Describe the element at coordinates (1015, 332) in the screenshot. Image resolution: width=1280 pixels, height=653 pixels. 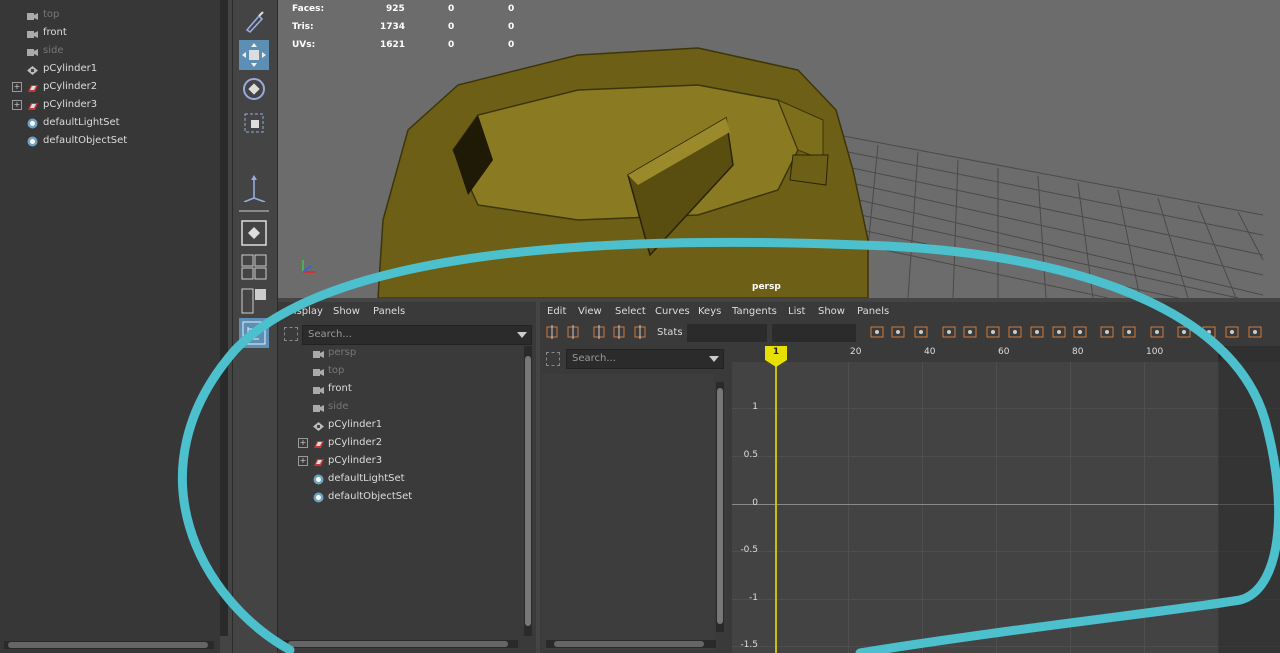
I see `linear-tangent-icon` at that location.